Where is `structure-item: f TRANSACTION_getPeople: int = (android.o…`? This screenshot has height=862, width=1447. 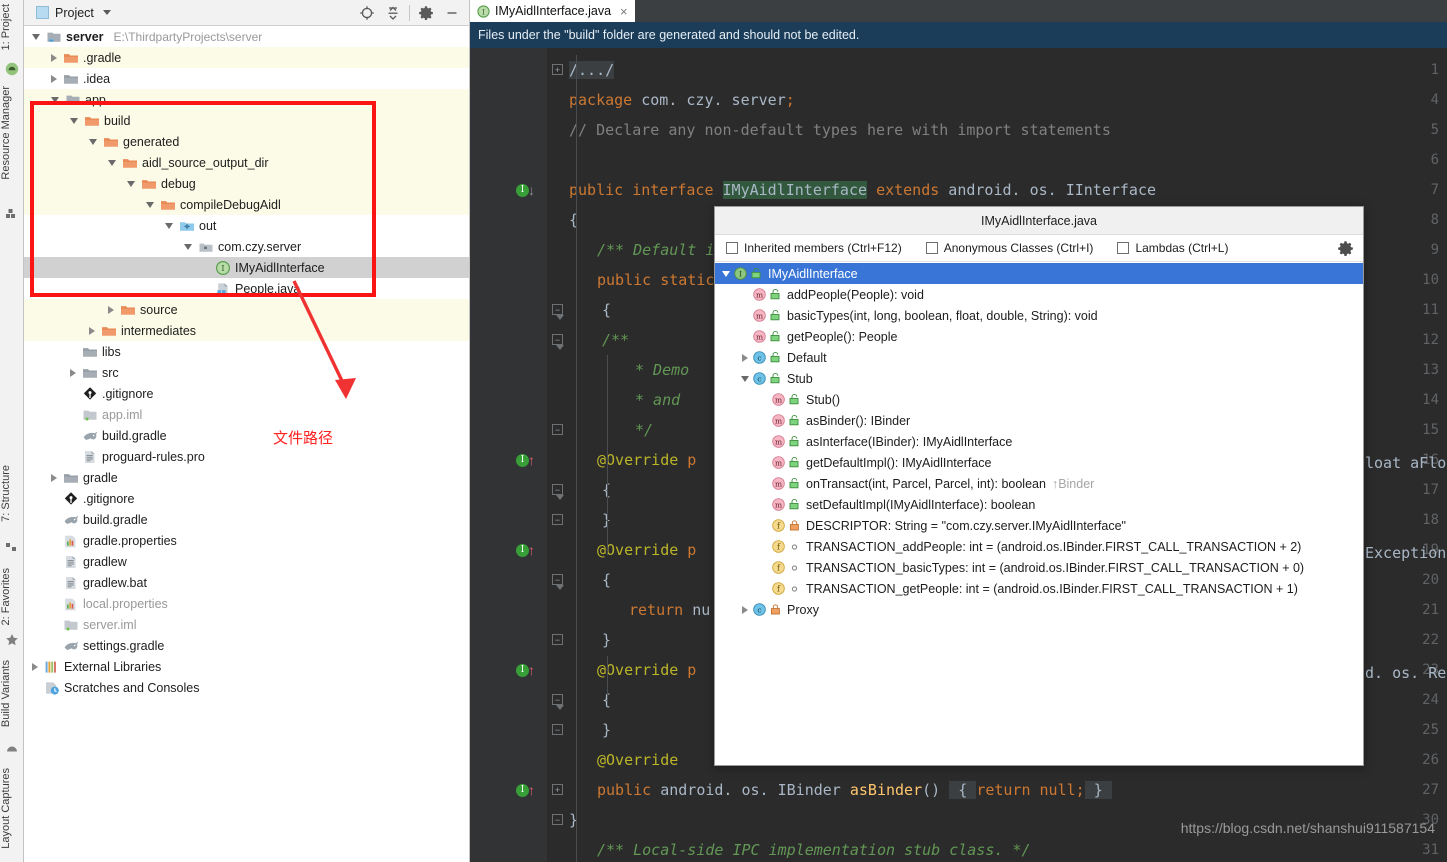
structure-item: f TRANSACTION_getPeople: int = (android.o… is located at coordinates (1039, 588).